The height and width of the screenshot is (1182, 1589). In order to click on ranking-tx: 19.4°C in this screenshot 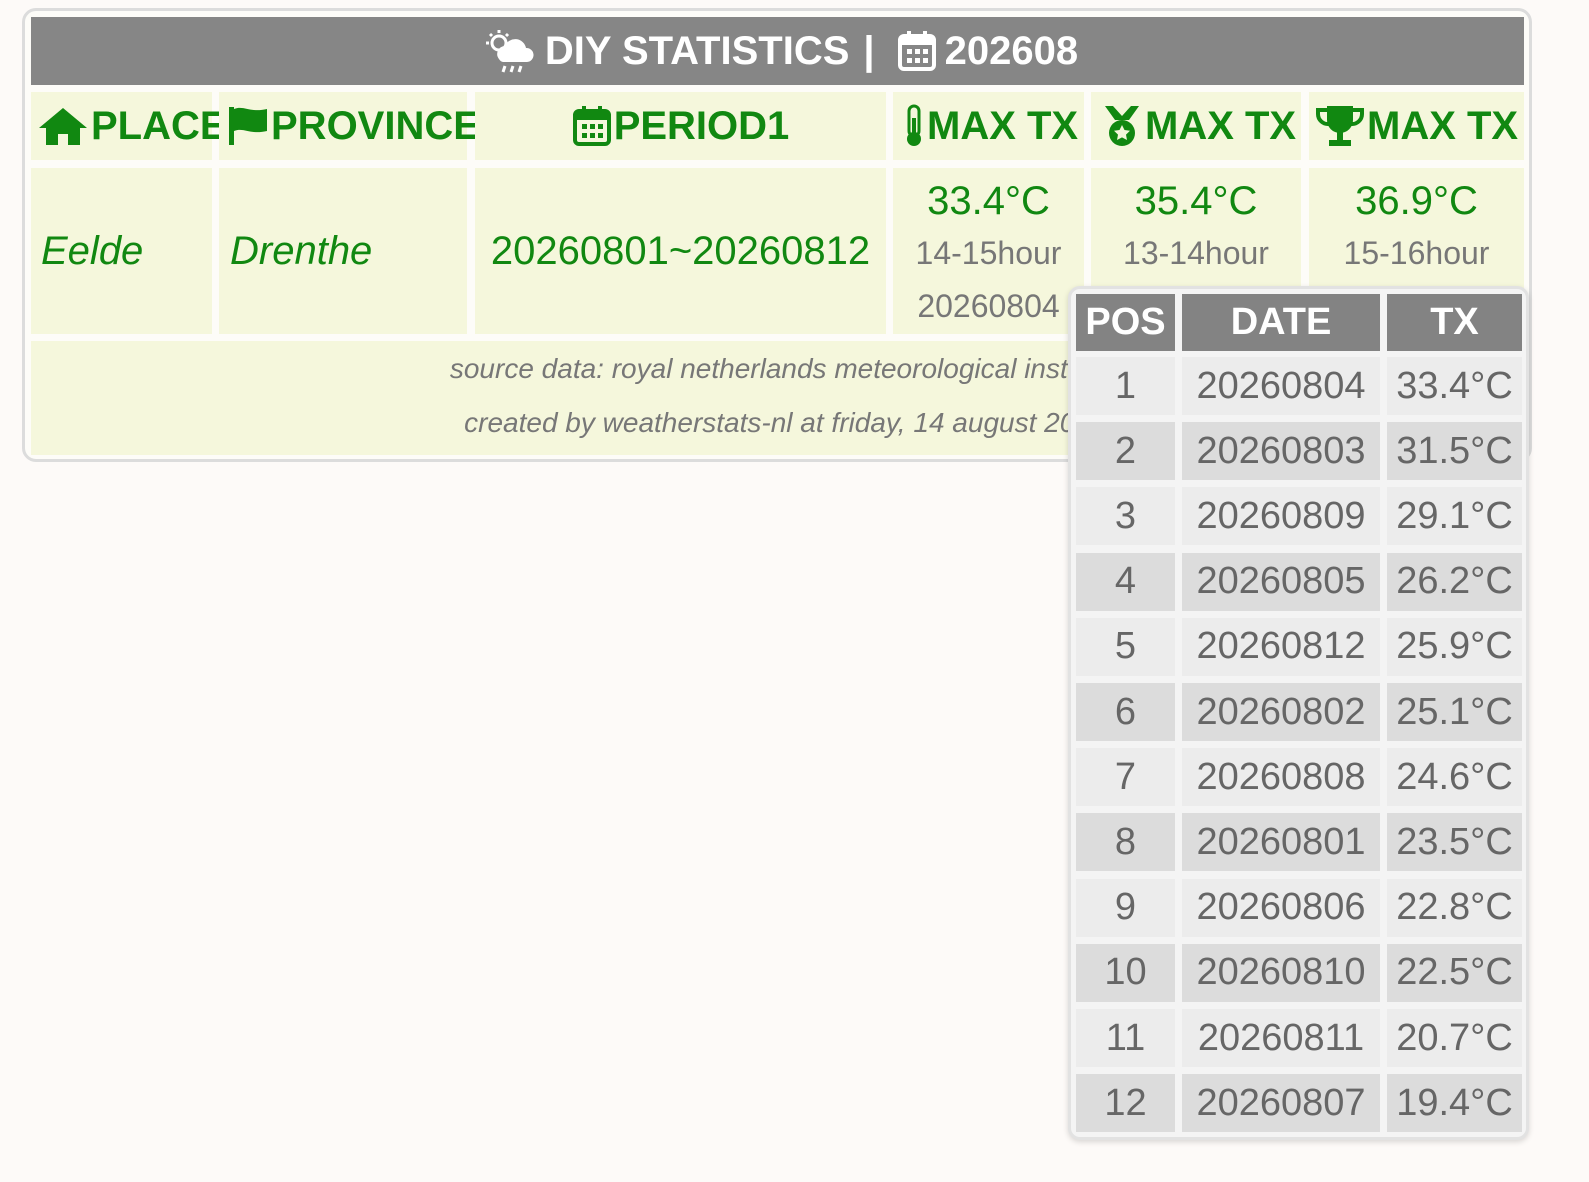, I will do `click(1454, 1103)`.